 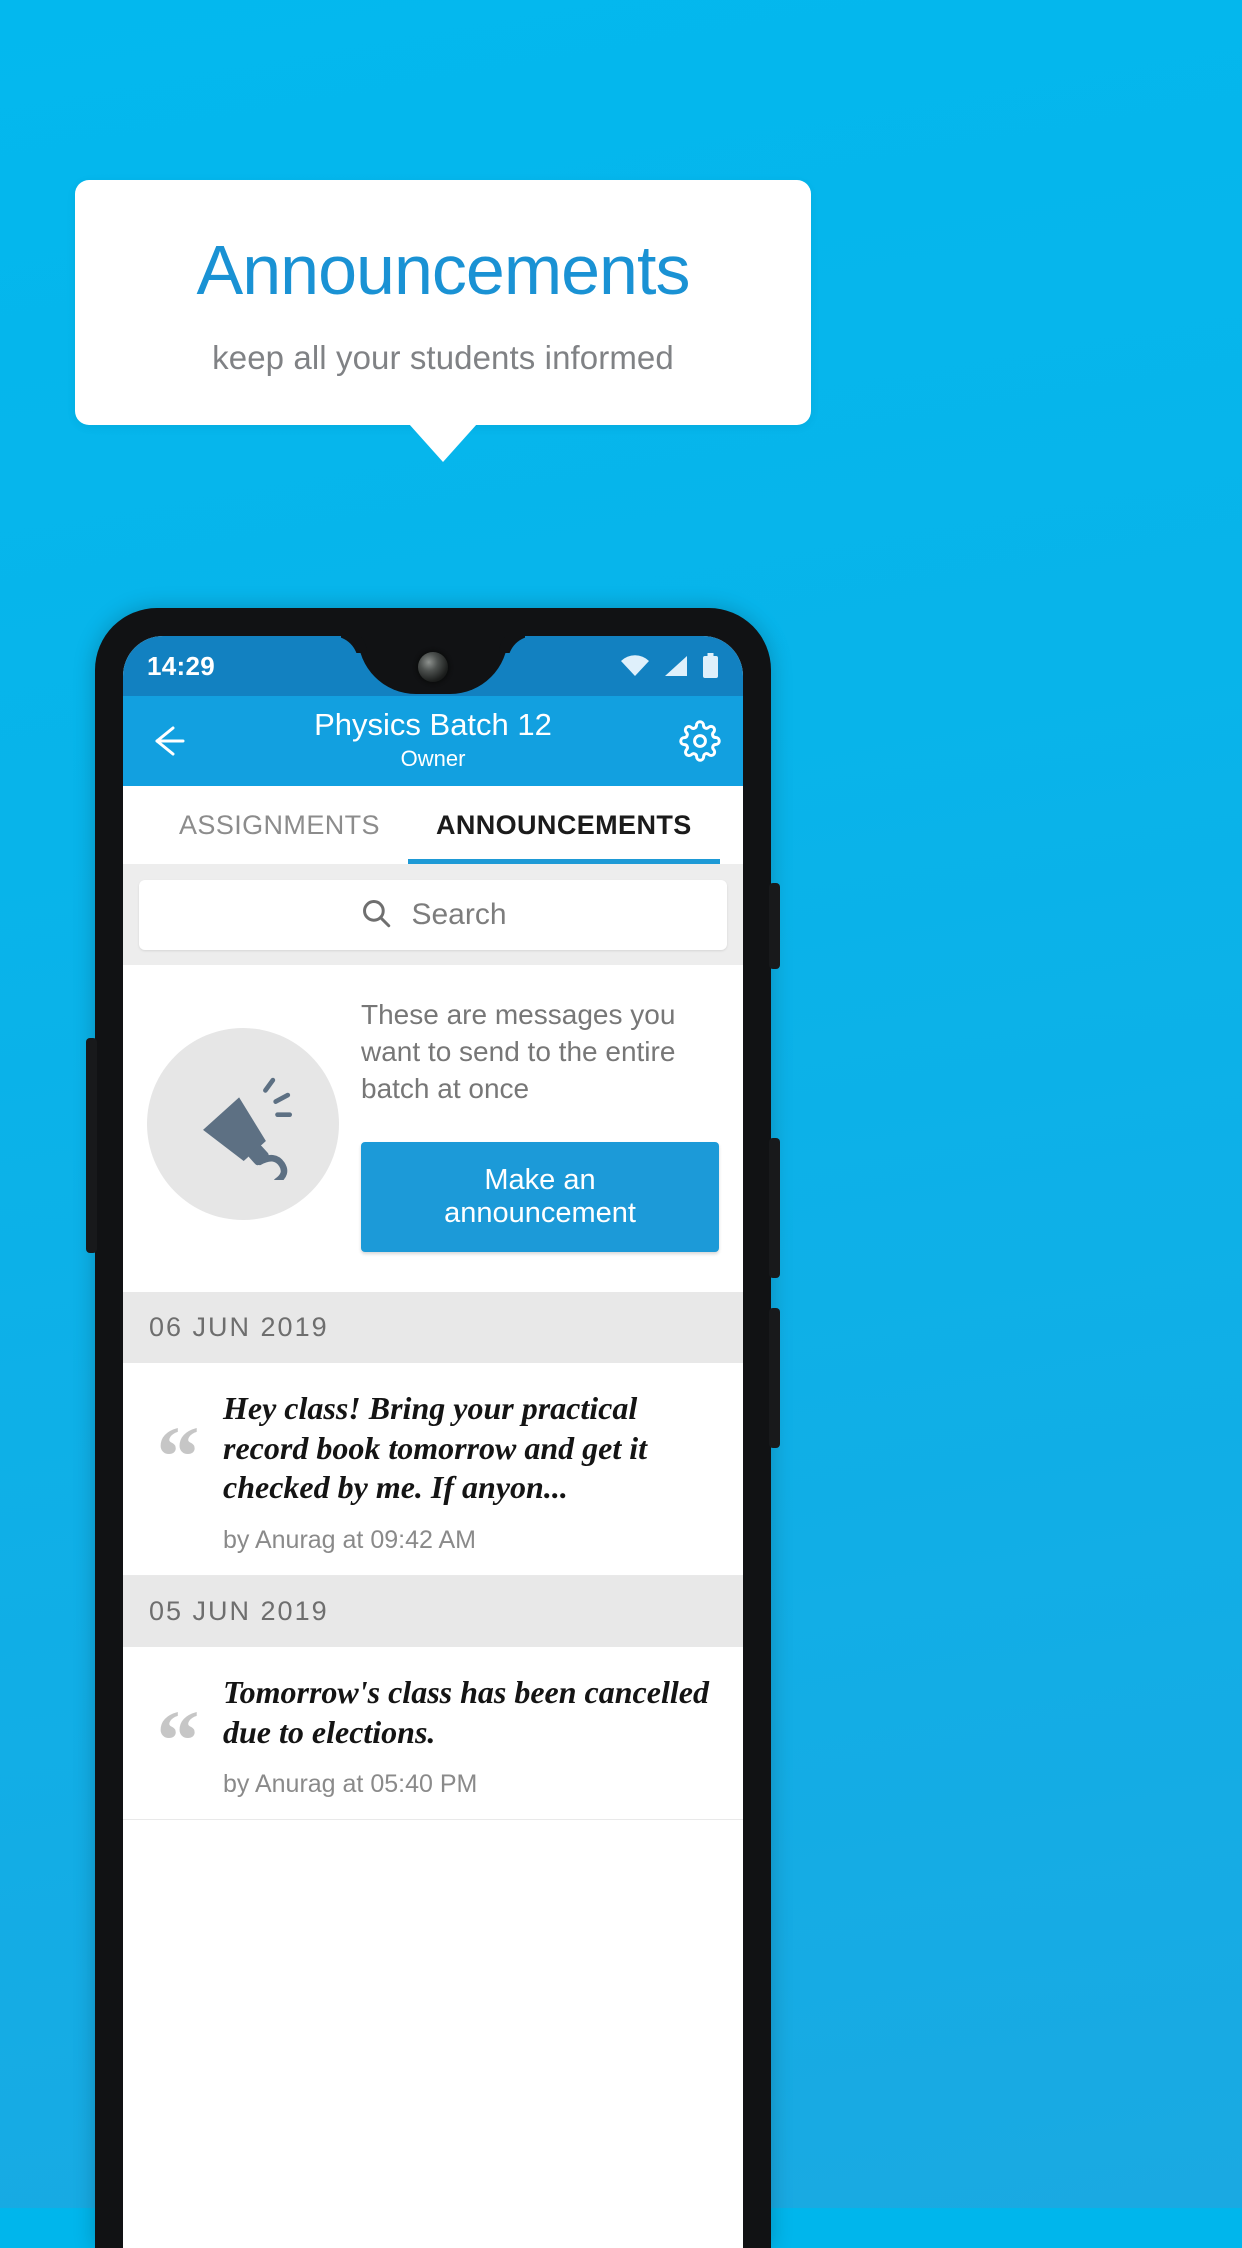 I want to click on phone-power-button, so click(x=774, y=926).